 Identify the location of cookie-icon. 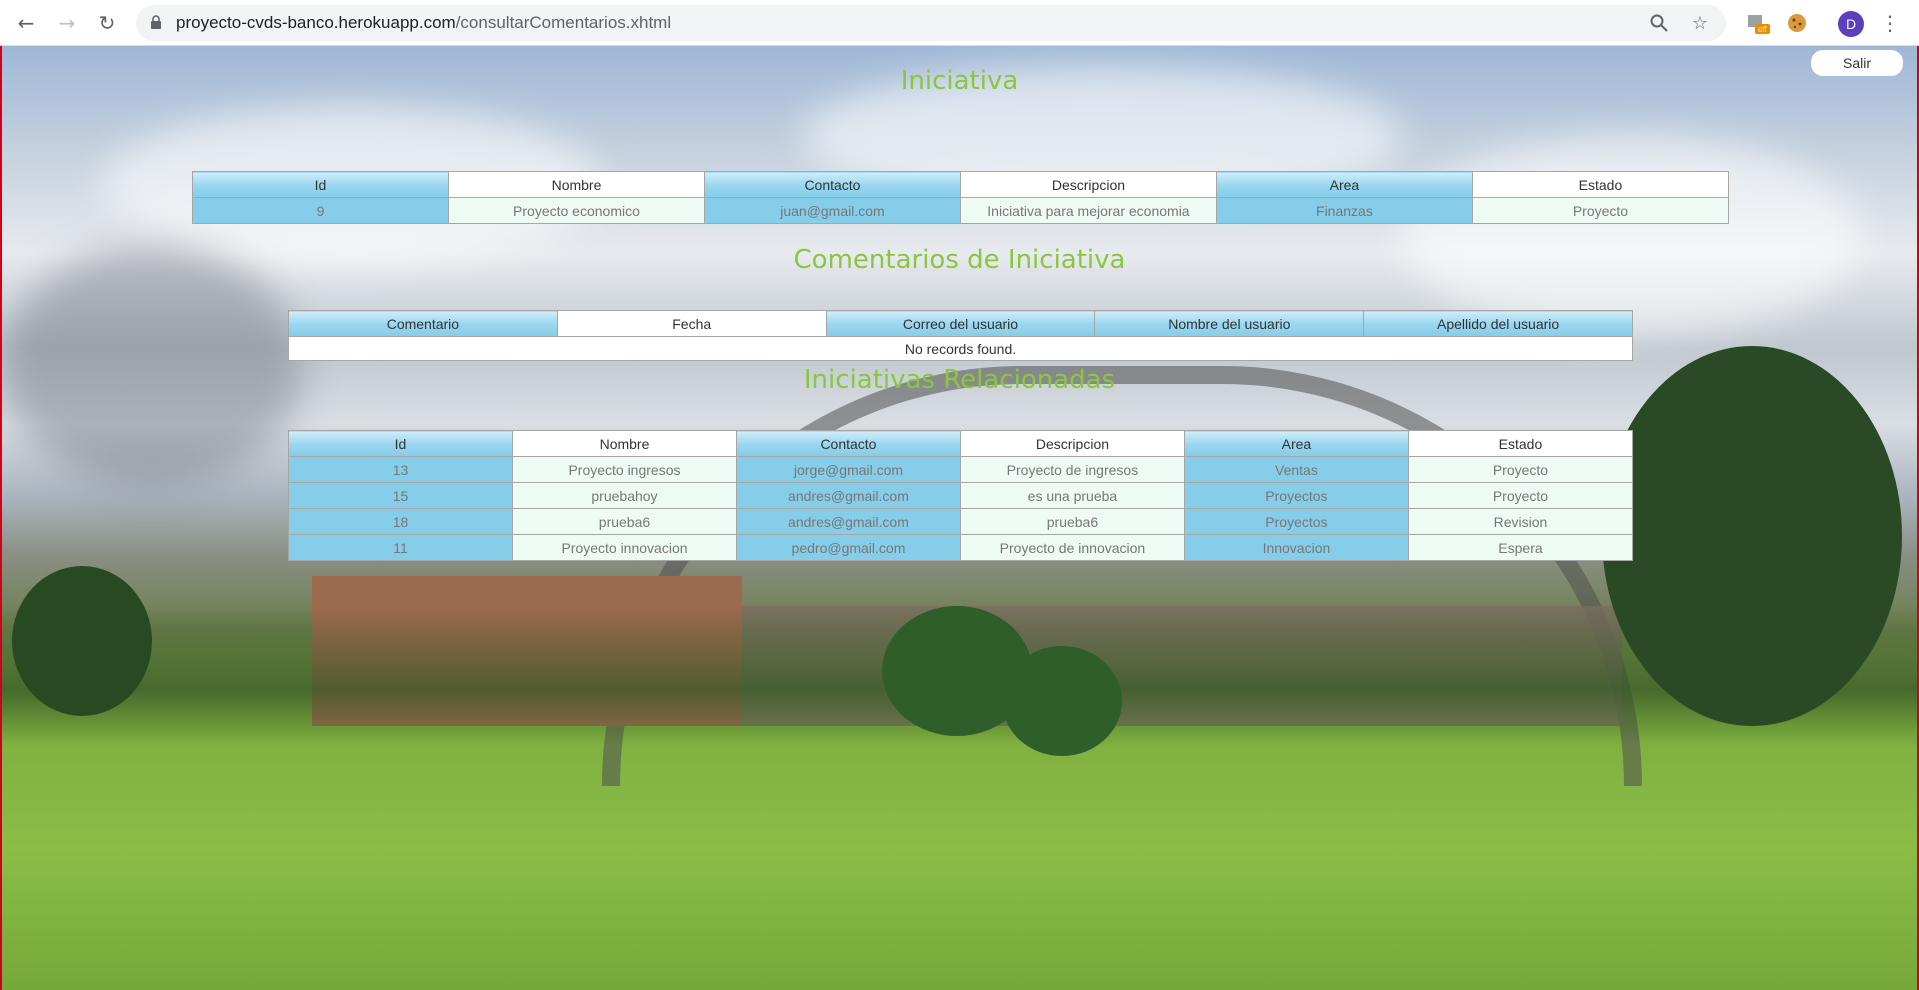
(1797, 23).